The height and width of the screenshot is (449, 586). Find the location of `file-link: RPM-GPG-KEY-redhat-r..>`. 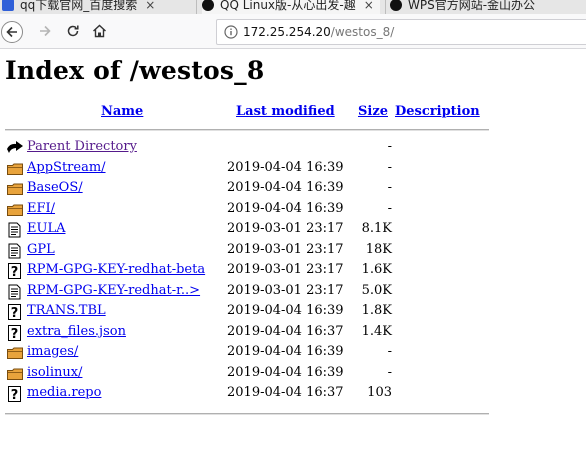

file-link: RPM-GPG-KEY-redhat-r..> is located at coordinates (113, 290).